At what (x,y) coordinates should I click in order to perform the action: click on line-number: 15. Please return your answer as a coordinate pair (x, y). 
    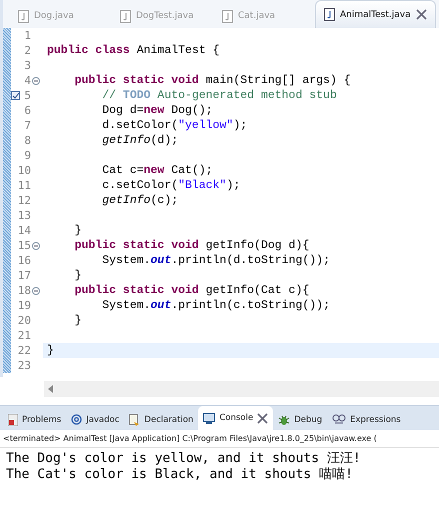
    Looking at the image, I should click on (23, 245).